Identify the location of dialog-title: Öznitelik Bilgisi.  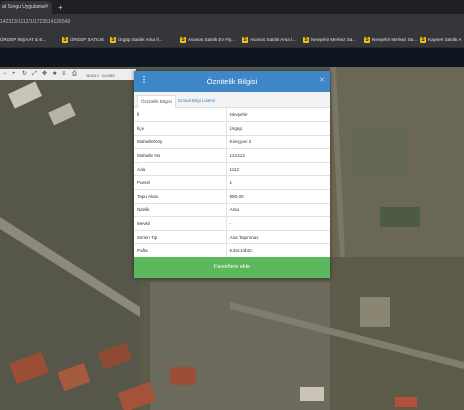
(232, 81).